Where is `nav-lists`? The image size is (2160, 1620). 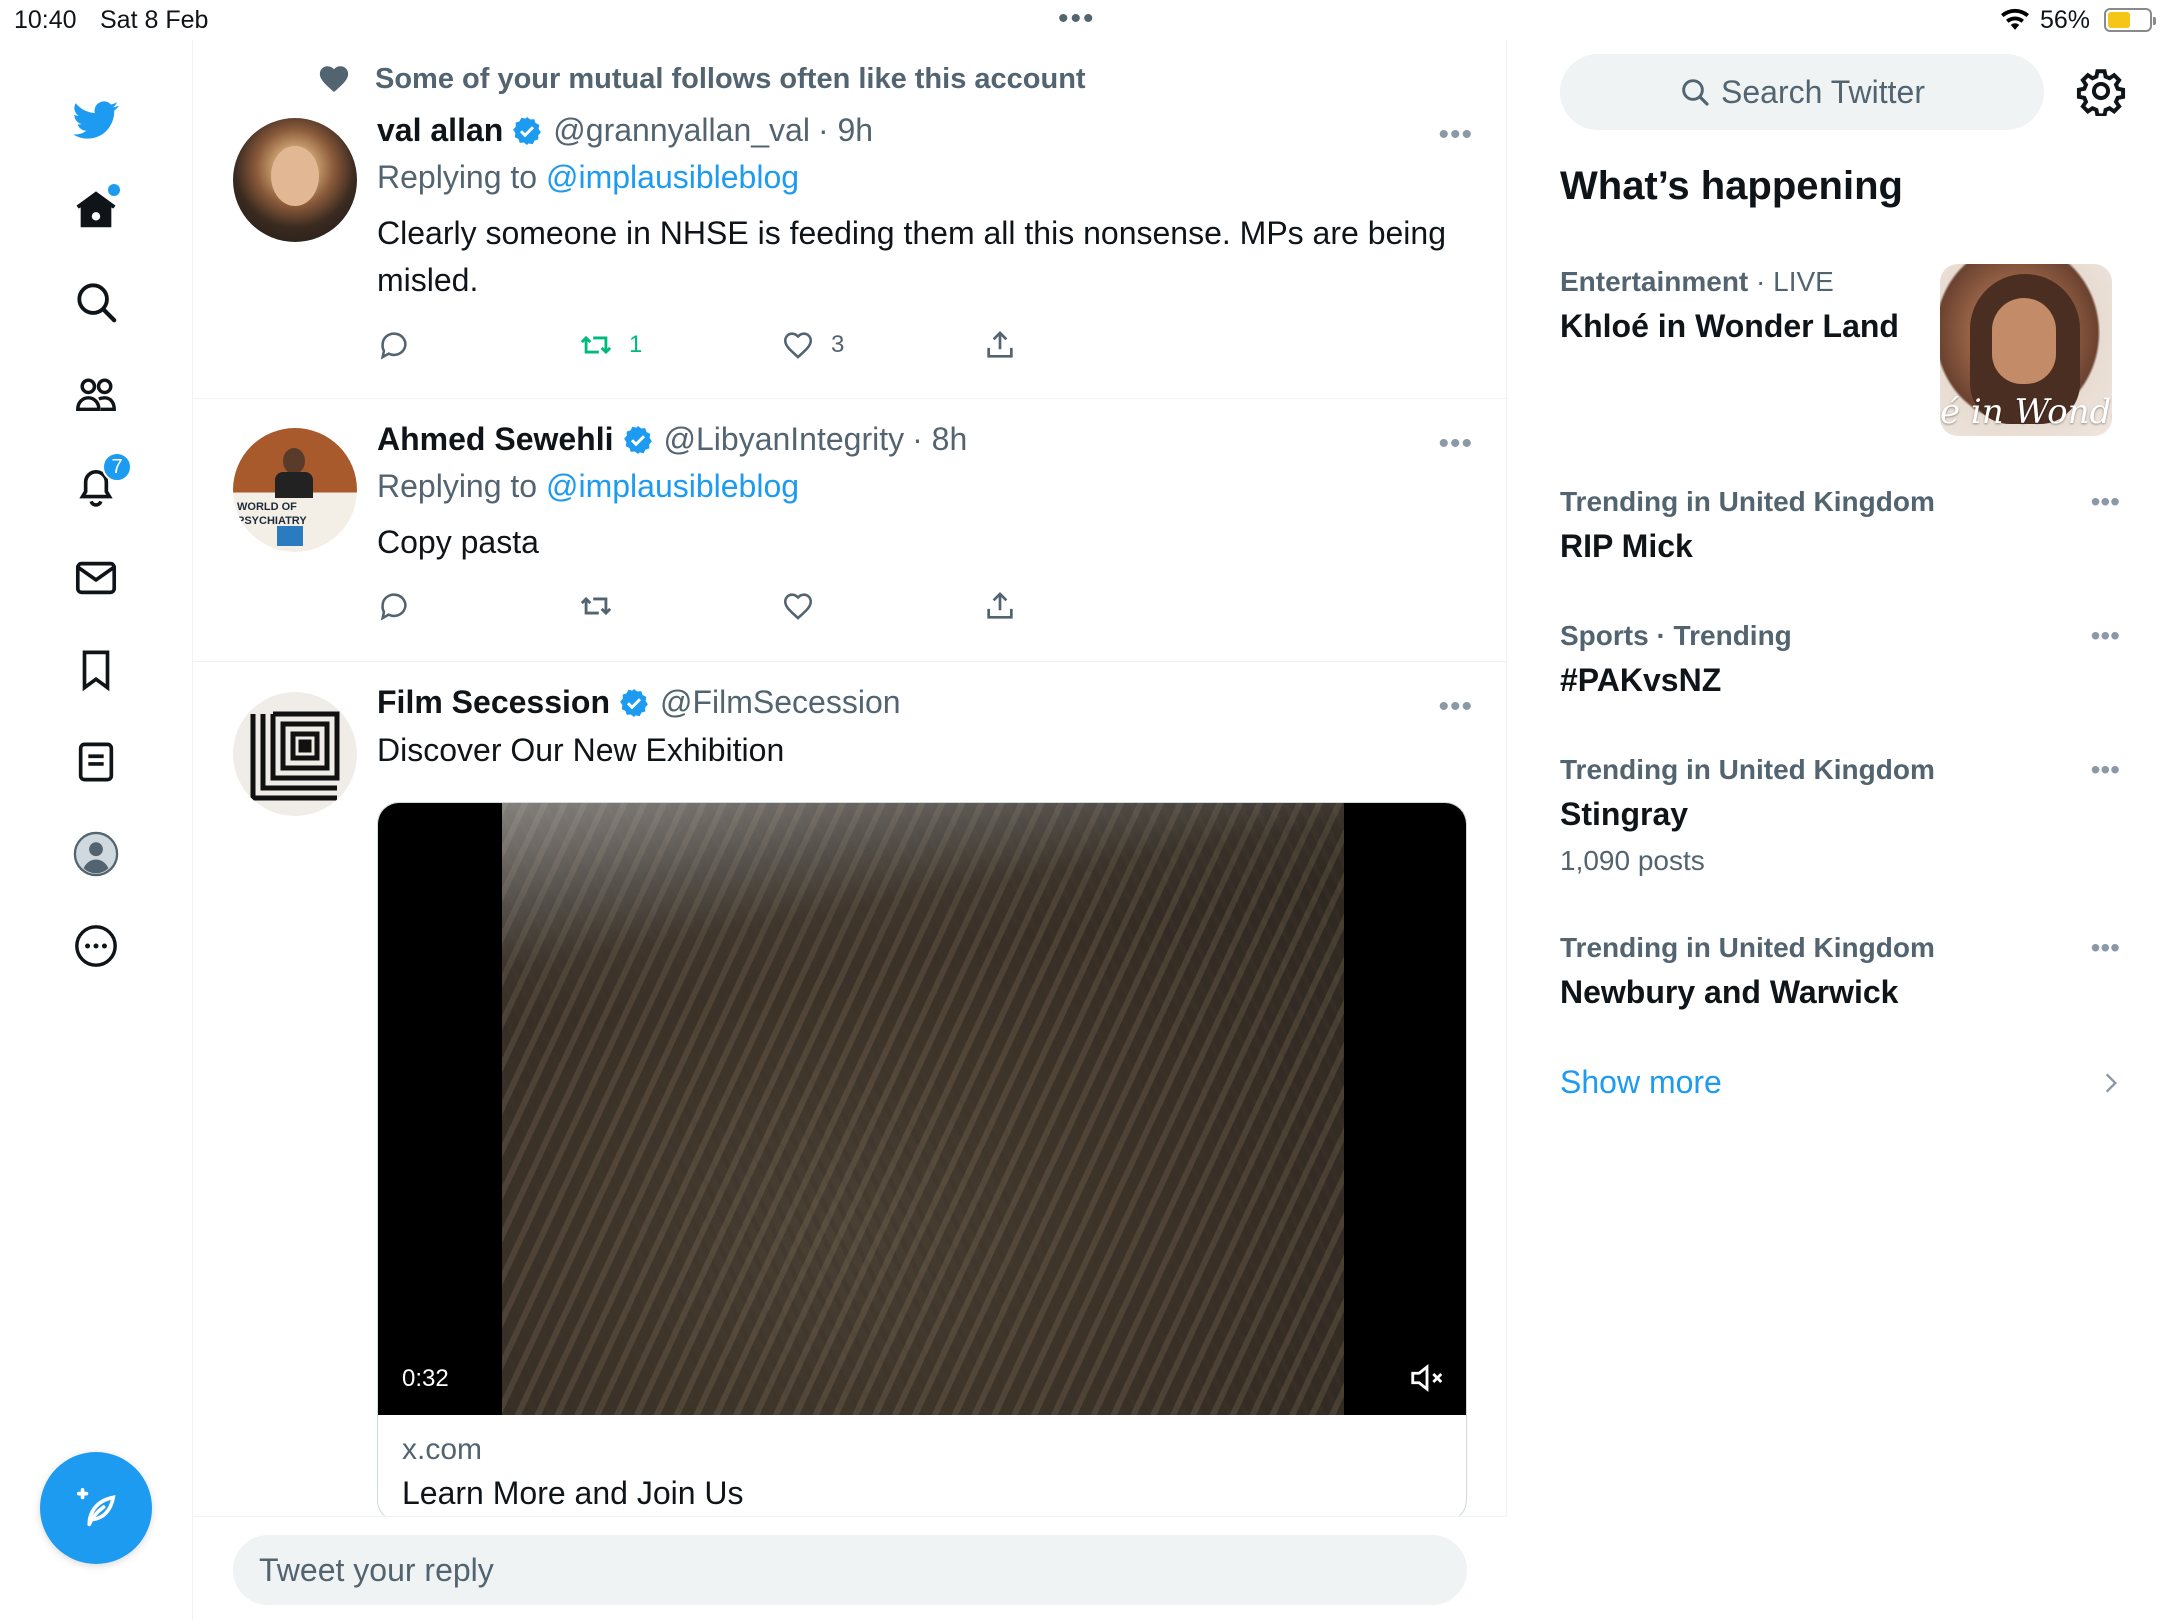 nav-lists is located at coordinates (96, 762).